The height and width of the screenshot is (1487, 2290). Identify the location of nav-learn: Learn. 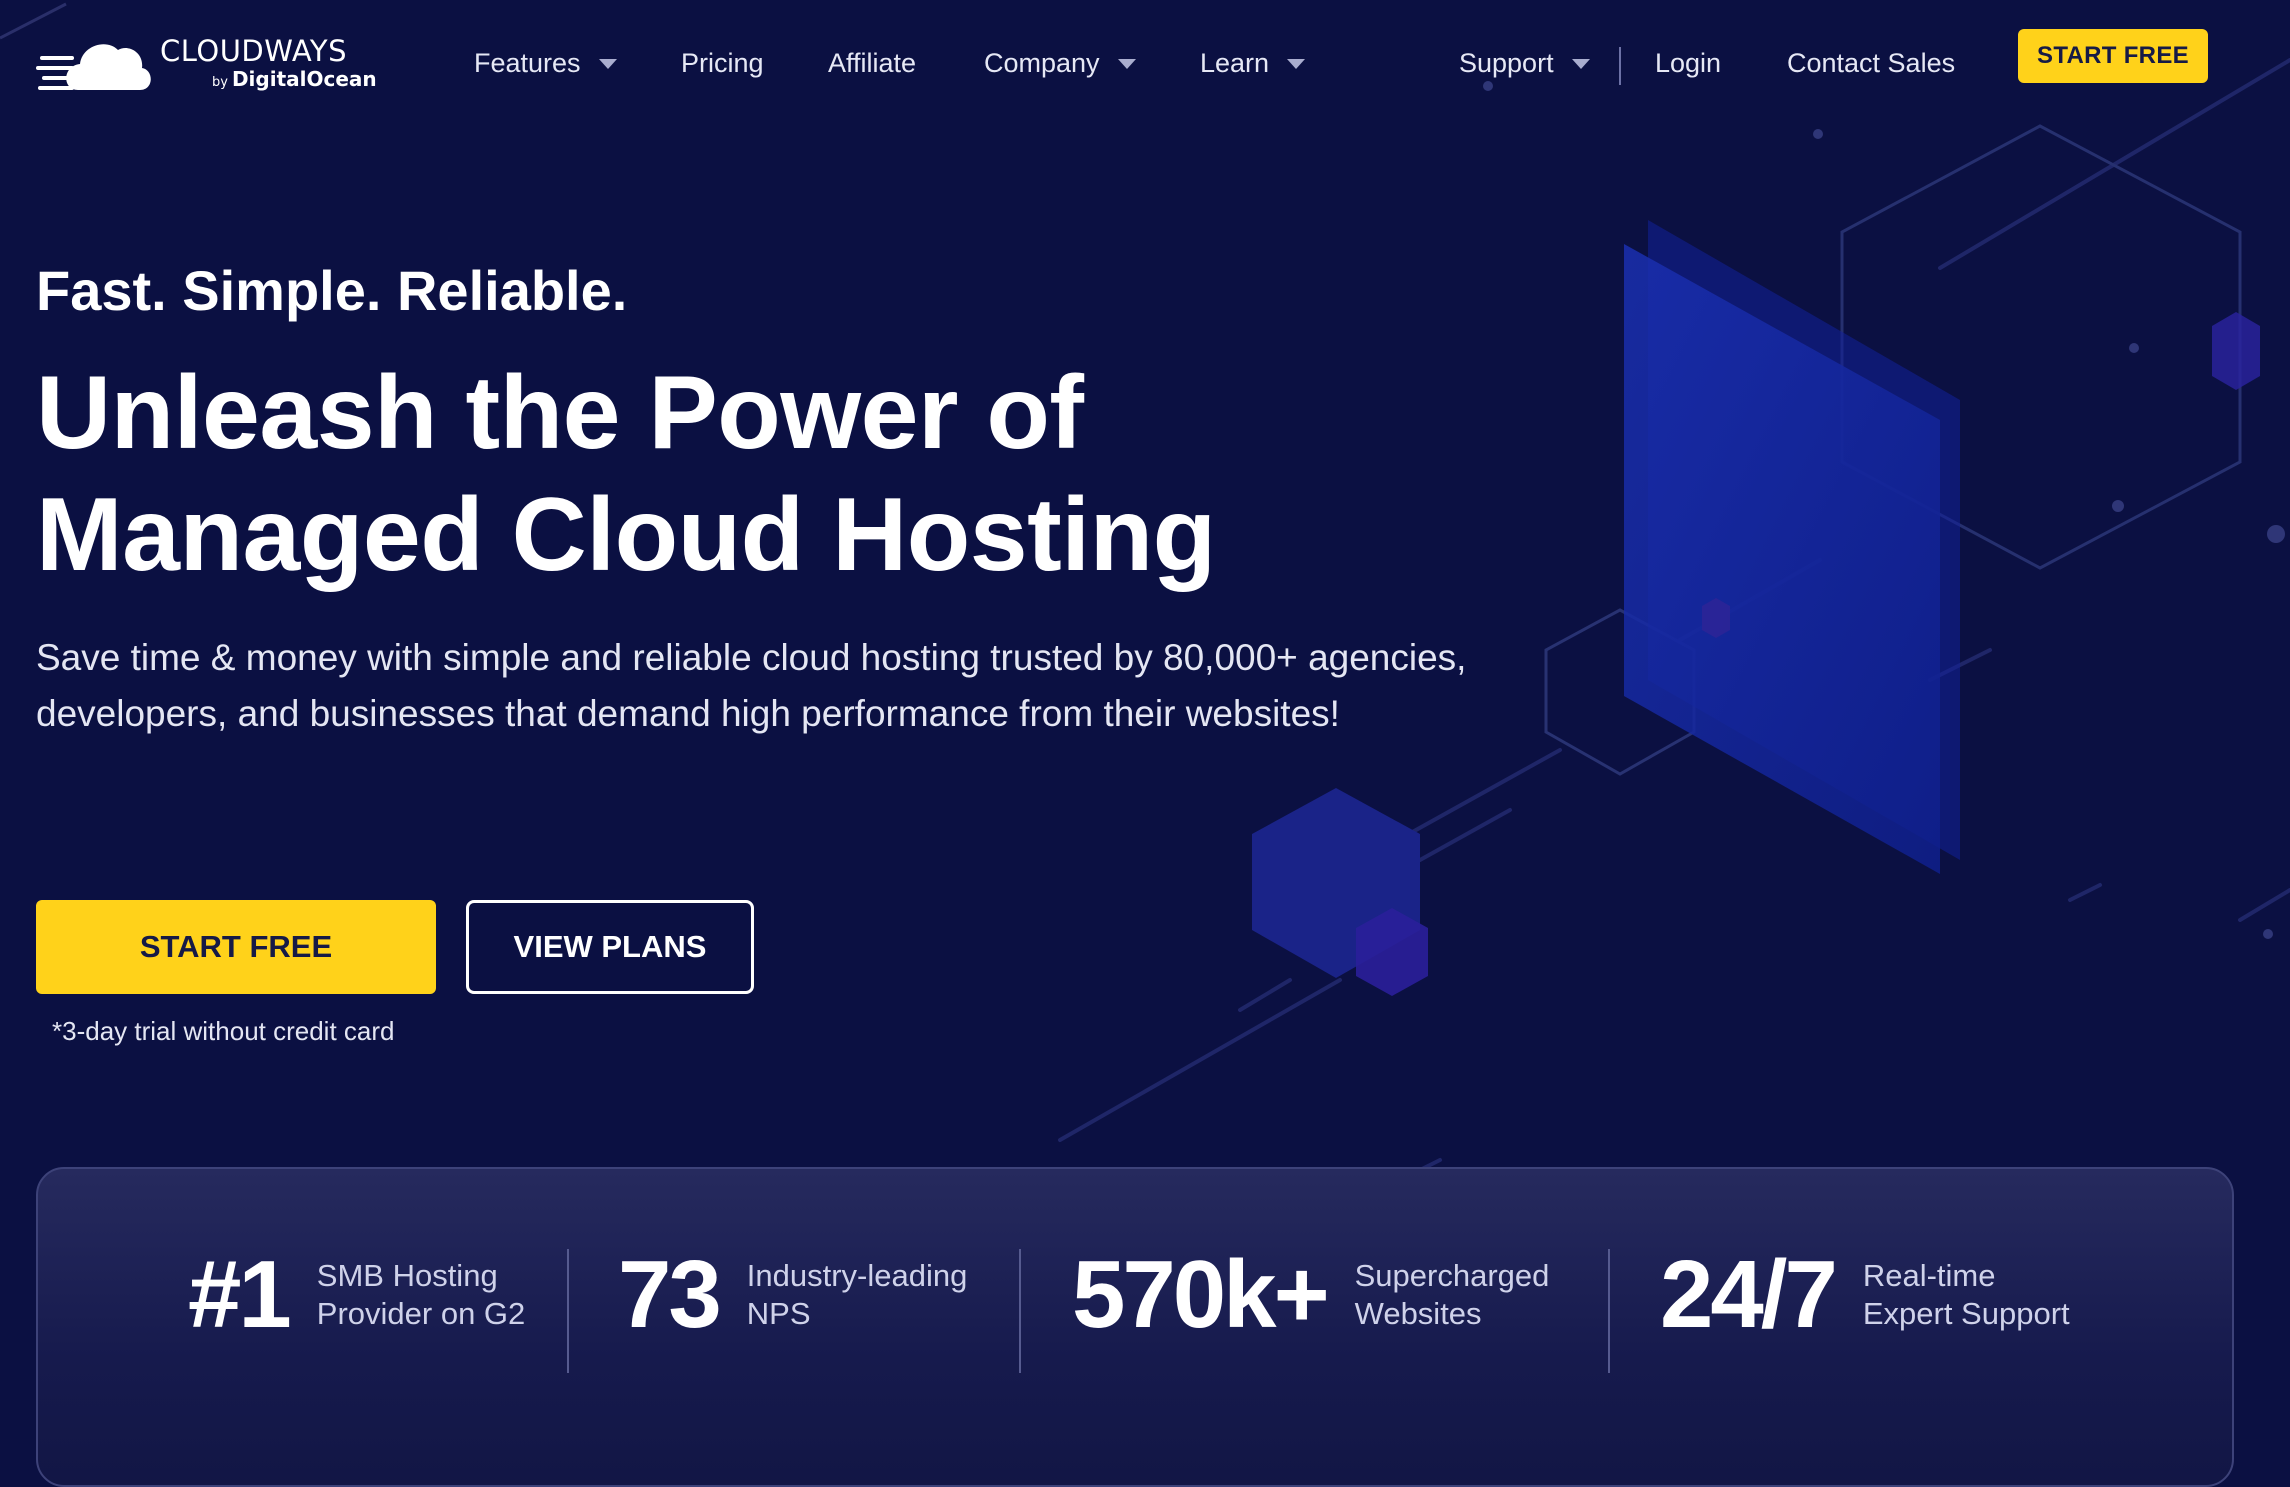
(1253, 63).